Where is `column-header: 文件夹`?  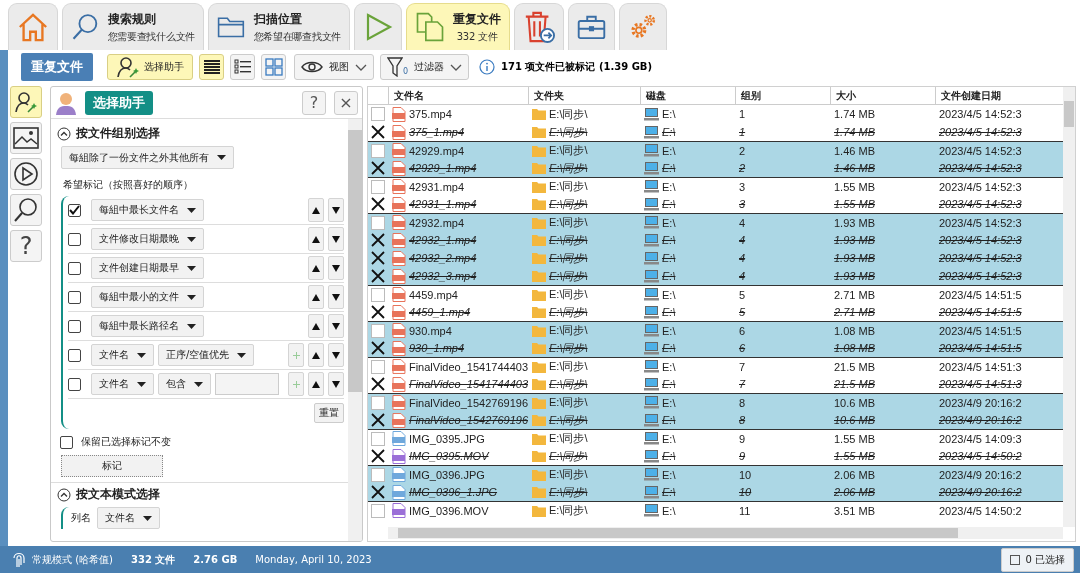
column-header: 文件夹 is located at coordinates (584, 96).